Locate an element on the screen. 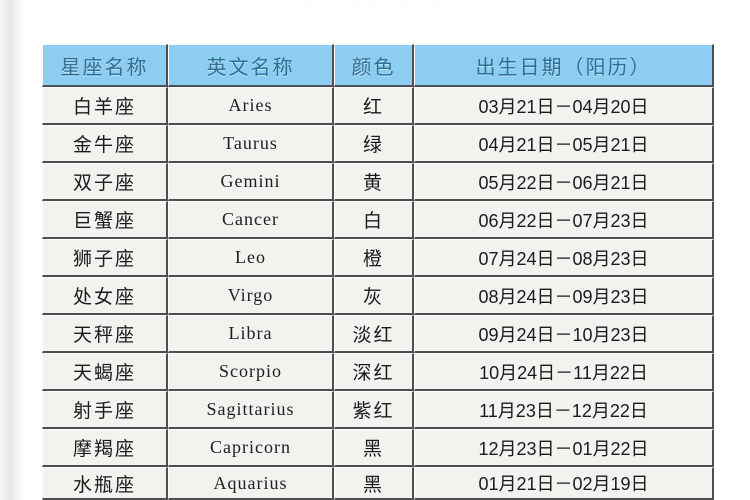  table-row: 巨蟹座 Cancer 白 06月22日－07月23日 is located at coordinates (378, 220).